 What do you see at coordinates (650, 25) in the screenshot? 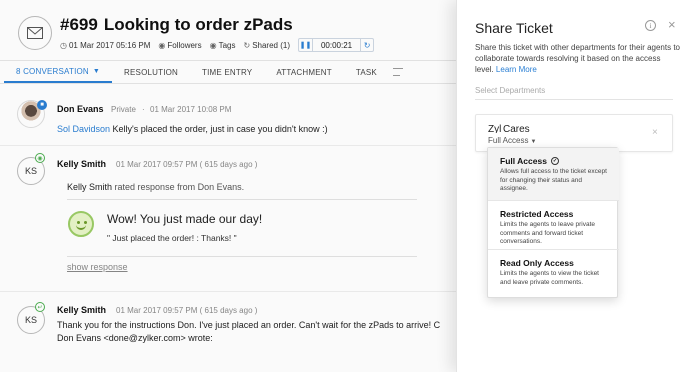
I see `info-icon: i` at bounding box center [650, 25].